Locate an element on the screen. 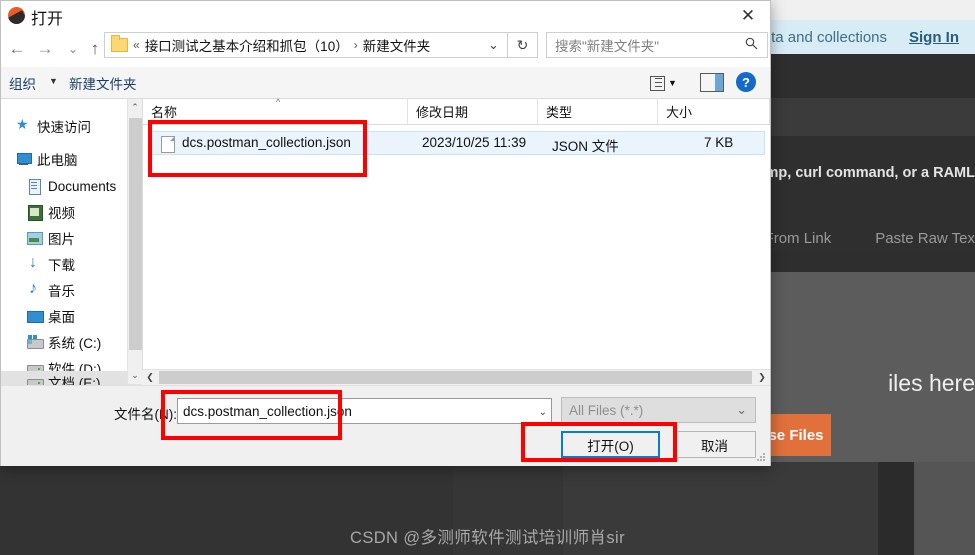 The width and height of the screenshot is (975, 555). forward-icon: → is located at coordinates (45, 49).